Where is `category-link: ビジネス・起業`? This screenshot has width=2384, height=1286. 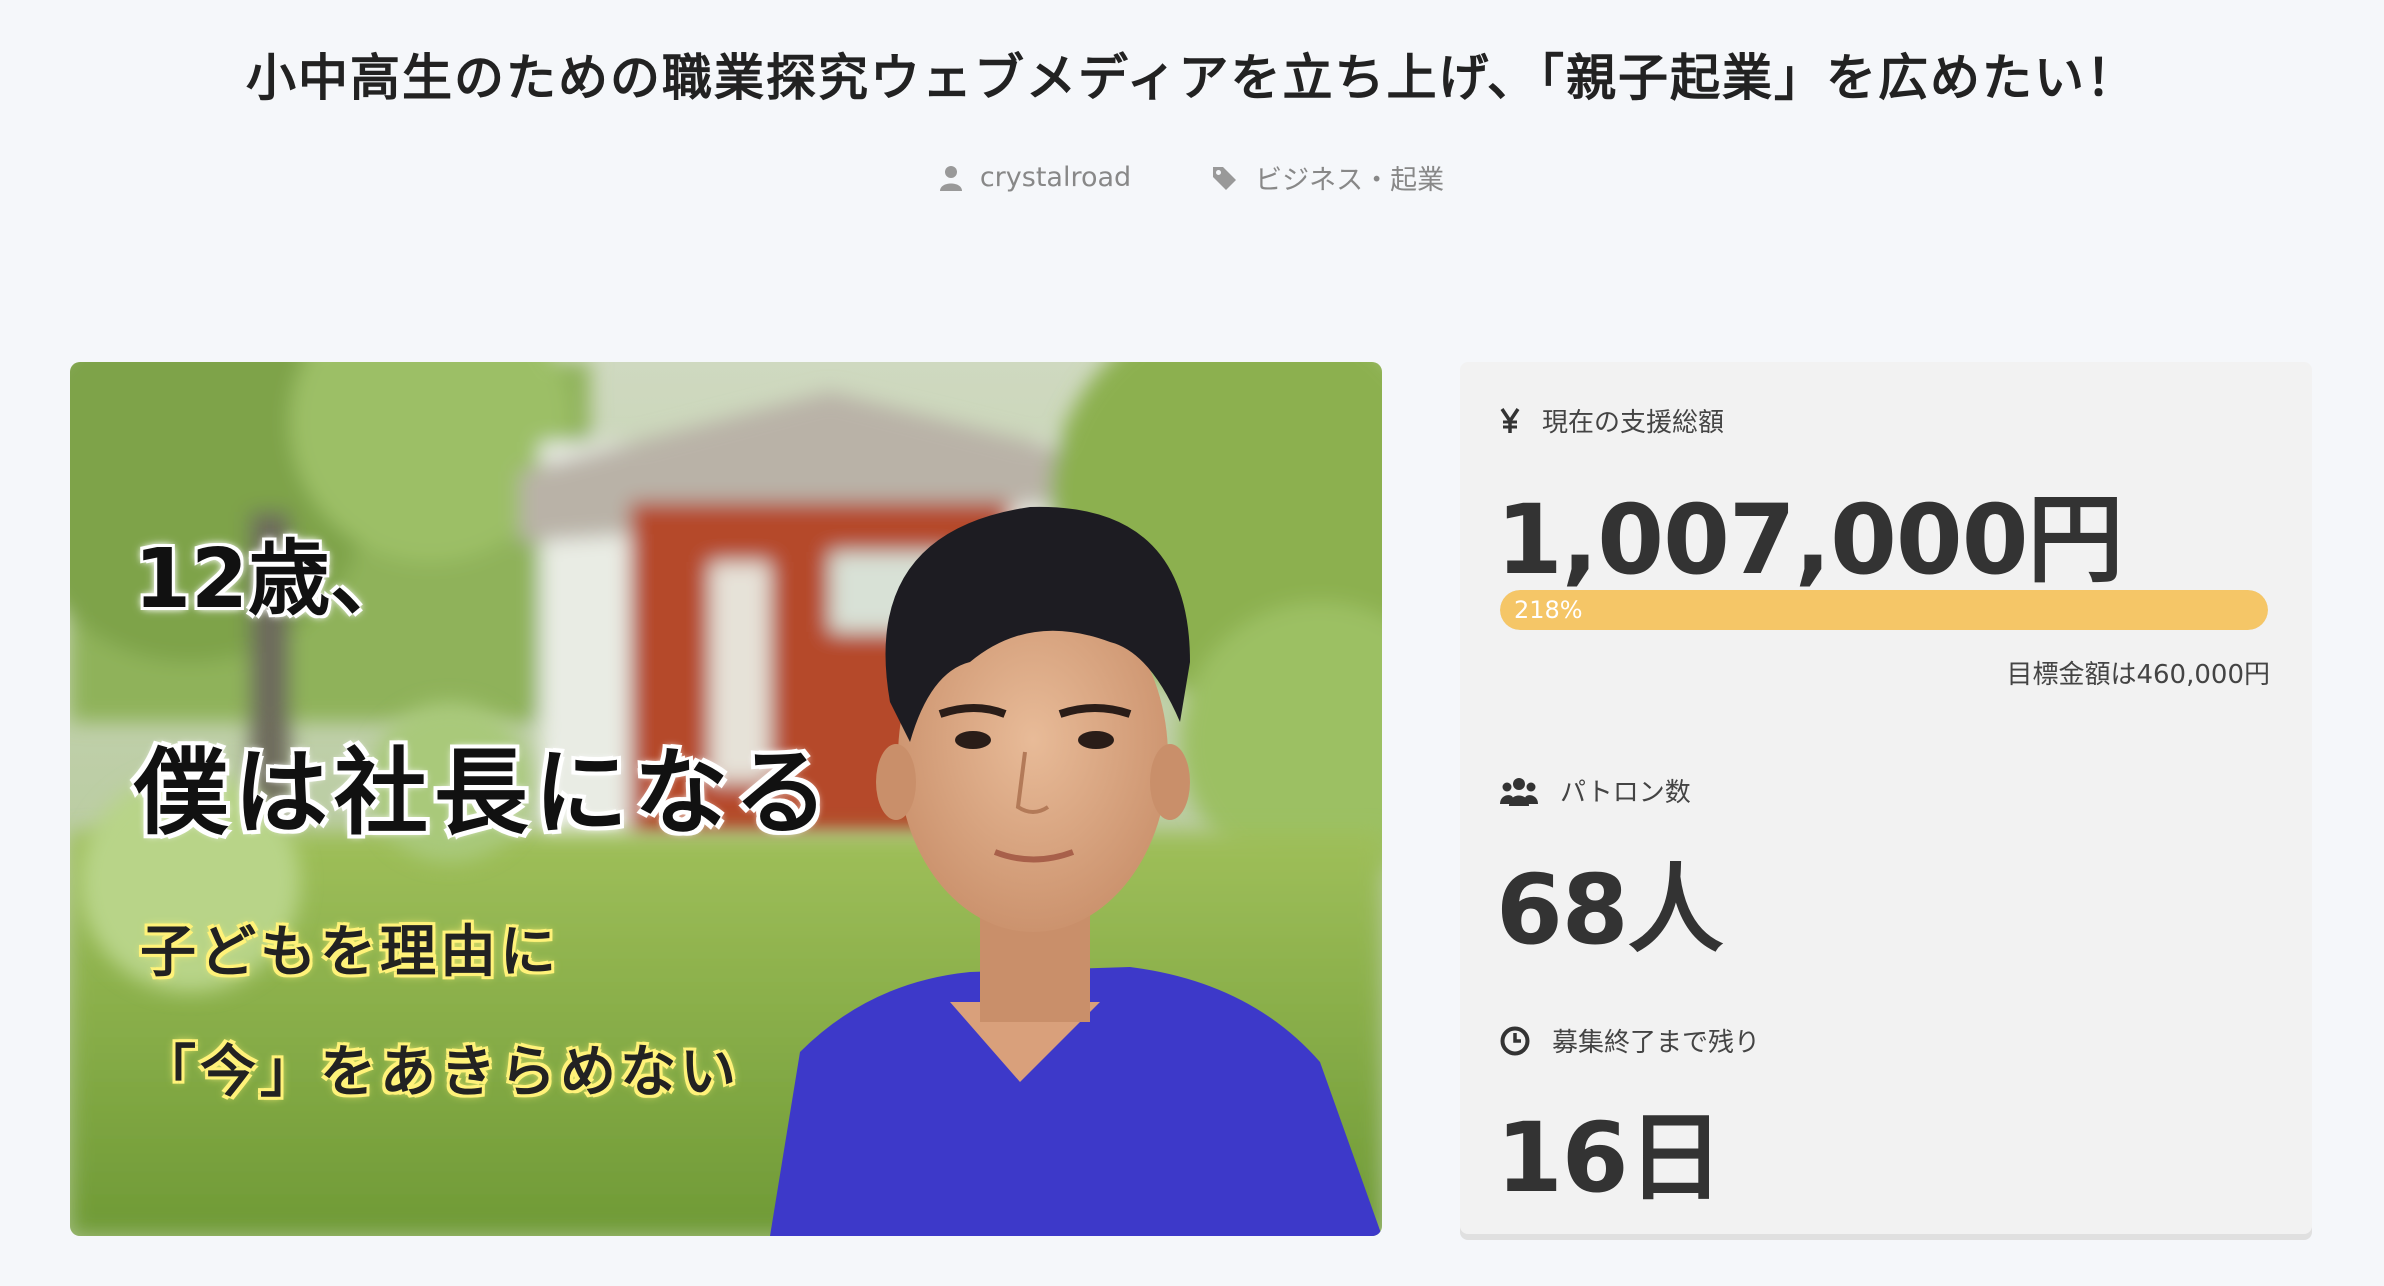 category-link: ビジネス・起業 is located at coordinates (1327, 177).